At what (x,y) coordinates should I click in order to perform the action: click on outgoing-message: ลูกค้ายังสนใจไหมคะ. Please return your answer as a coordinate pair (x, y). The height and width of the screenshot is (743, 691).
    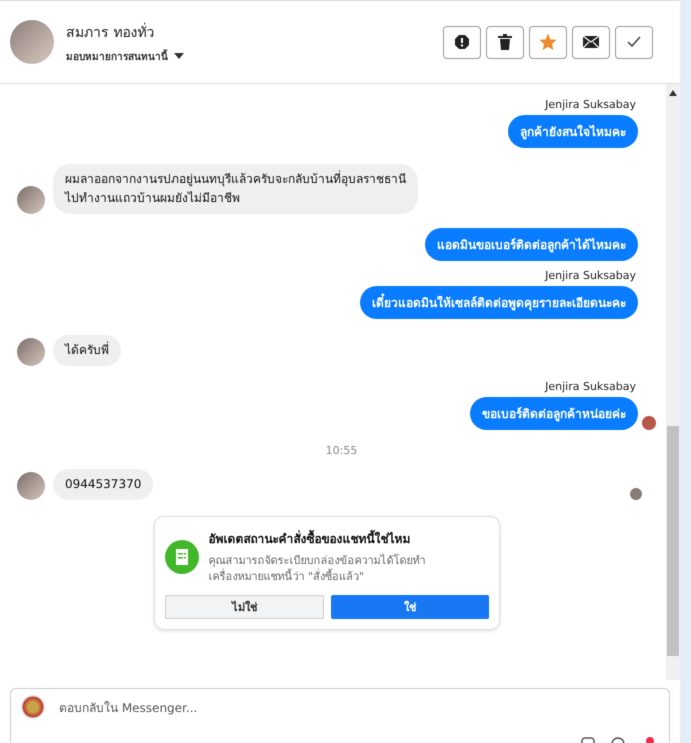
    Looking at the image, I should click on (573, 131).